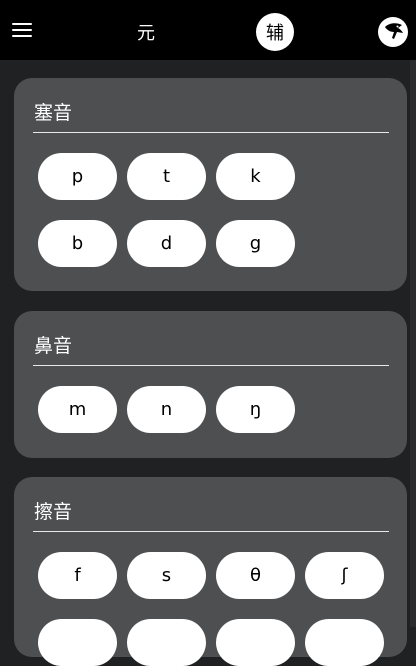  What do you see at coordinates (255, 176) in the screenshot?
I see `phoneme-button-k: k` at bounding box center [255, 176].